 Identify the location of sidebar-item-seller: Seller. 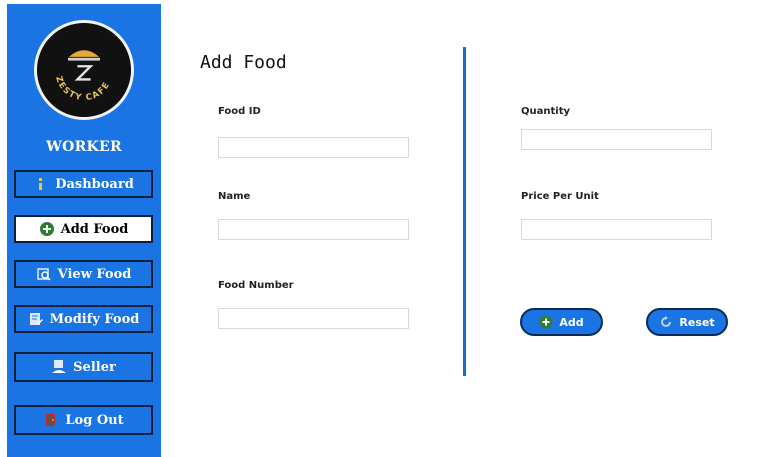
(83, 367).